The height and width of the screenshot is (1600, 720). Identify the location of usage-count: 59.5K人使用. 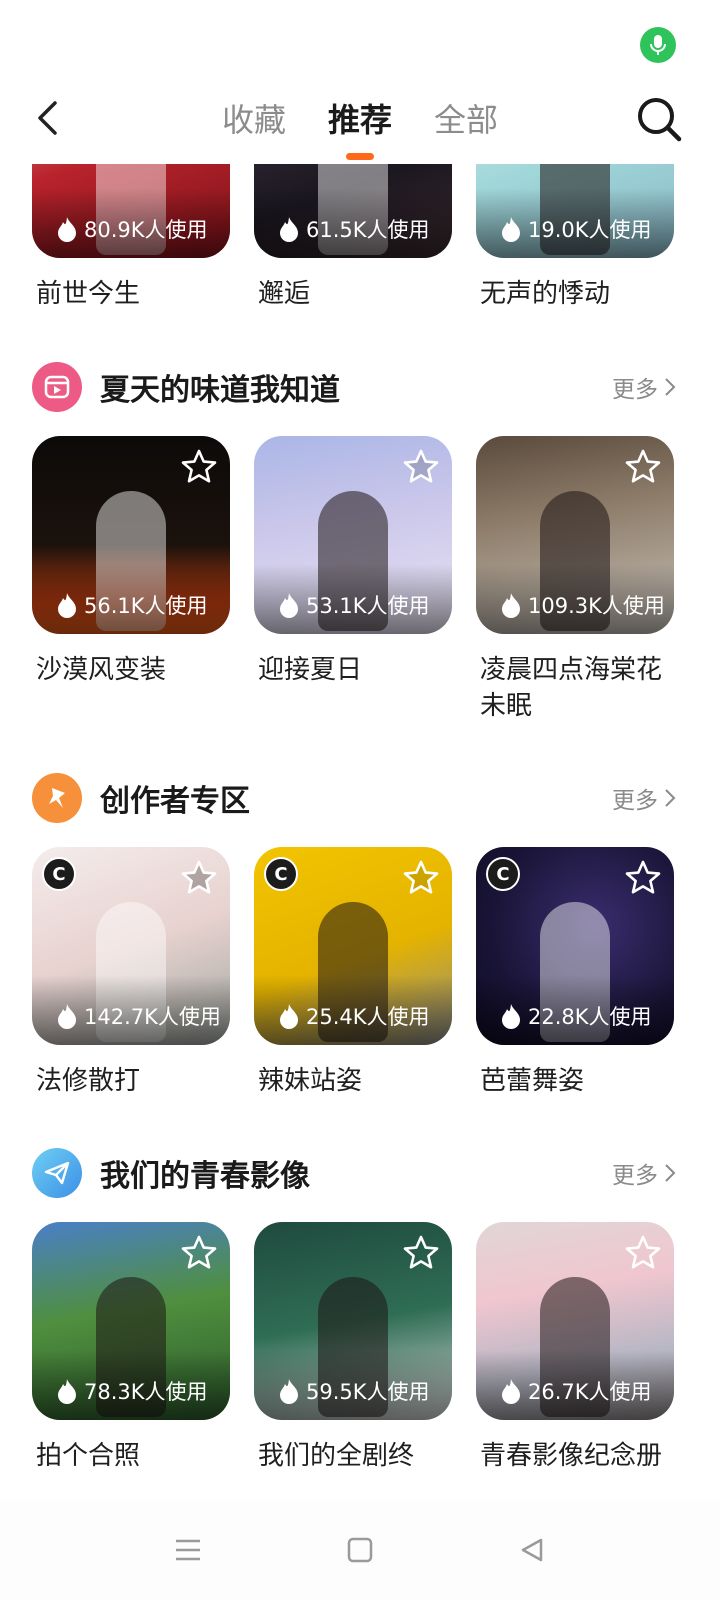
(368, 1392).